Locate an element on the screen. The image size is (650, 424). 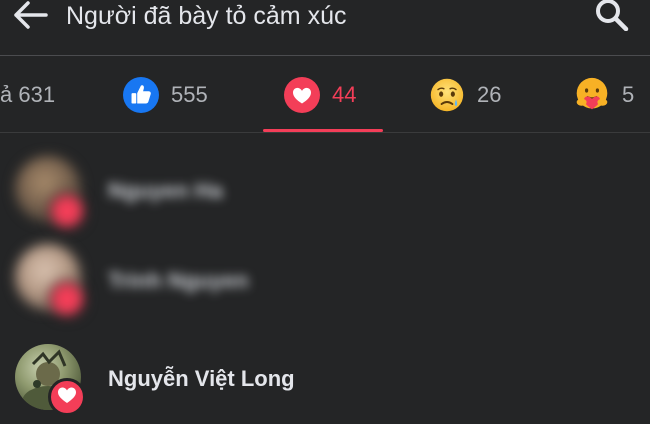
tab-care-count: 5 is located at coordinates (628, 94).